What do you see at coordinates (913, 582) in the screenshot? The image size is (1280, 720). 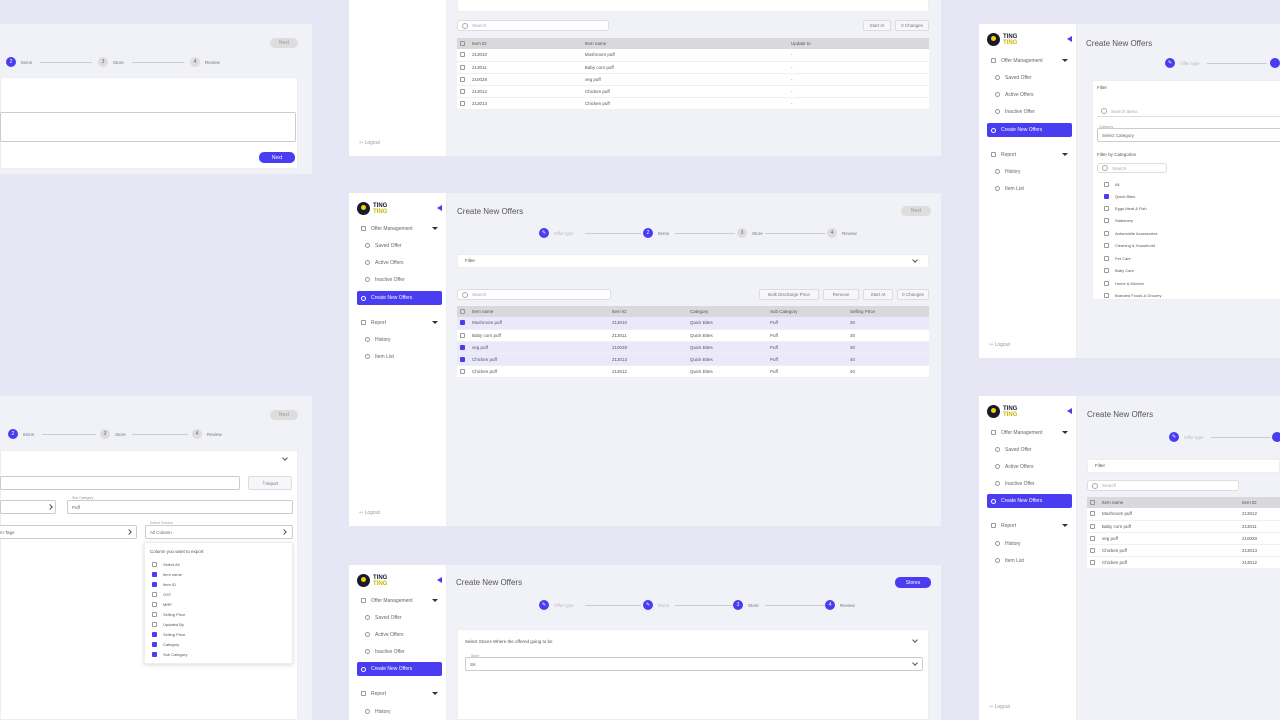 I see `stores-button: Stores` at bounding box center [913, 582].